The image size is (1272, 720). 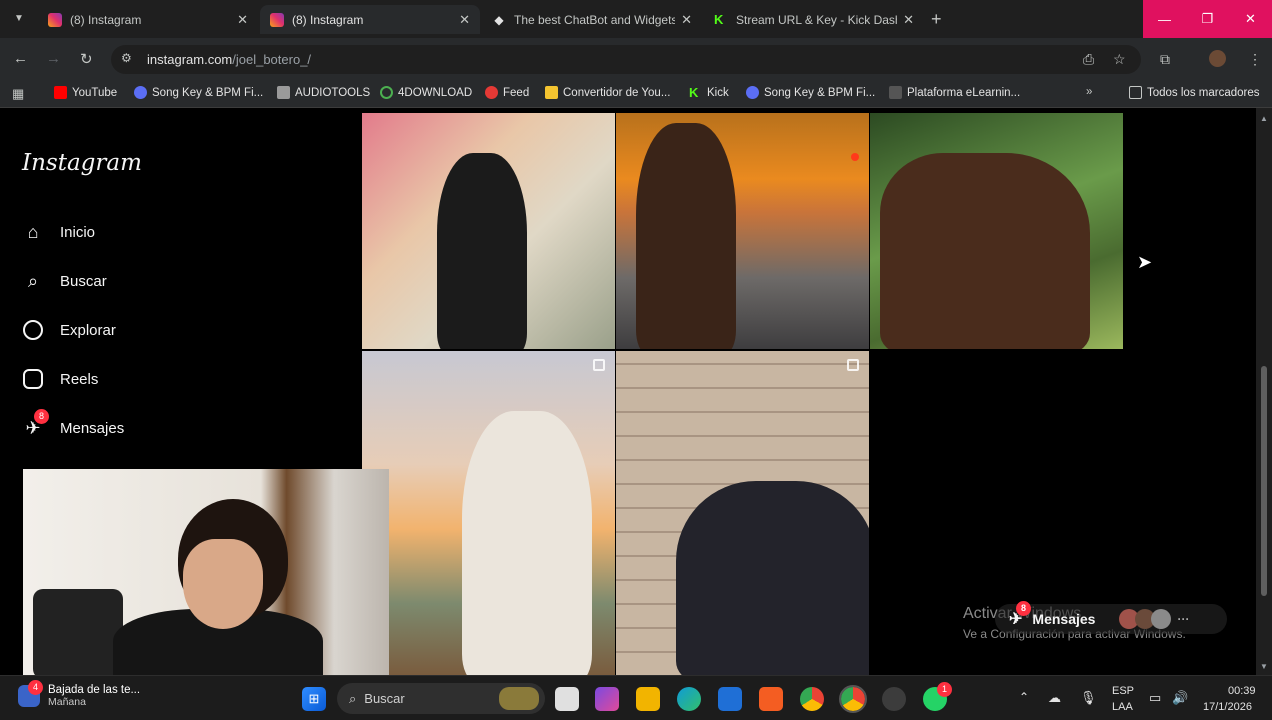 What do you see at coordinates (1164, 19) in the screenshot?
I see `minimize-icon: —` at bounding box center [1164, 19].